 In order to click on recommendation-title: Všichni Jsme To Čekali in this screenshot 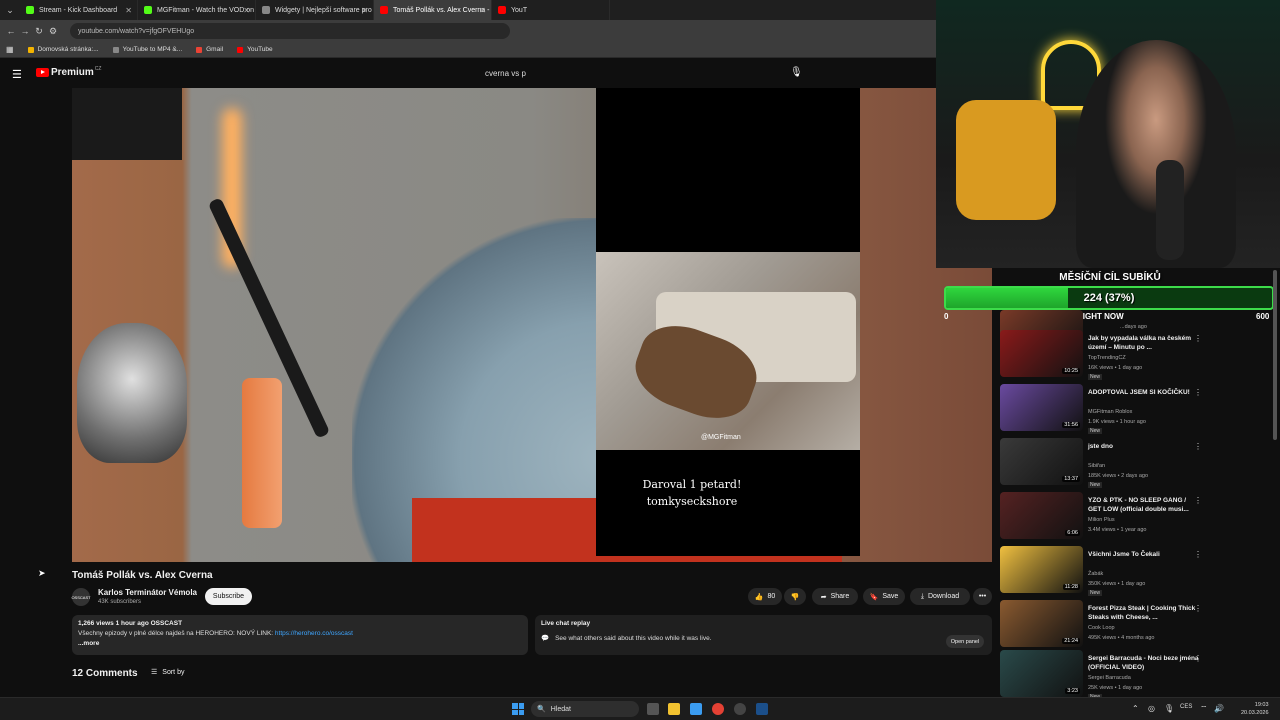, I will do `click(1144, 554)`.